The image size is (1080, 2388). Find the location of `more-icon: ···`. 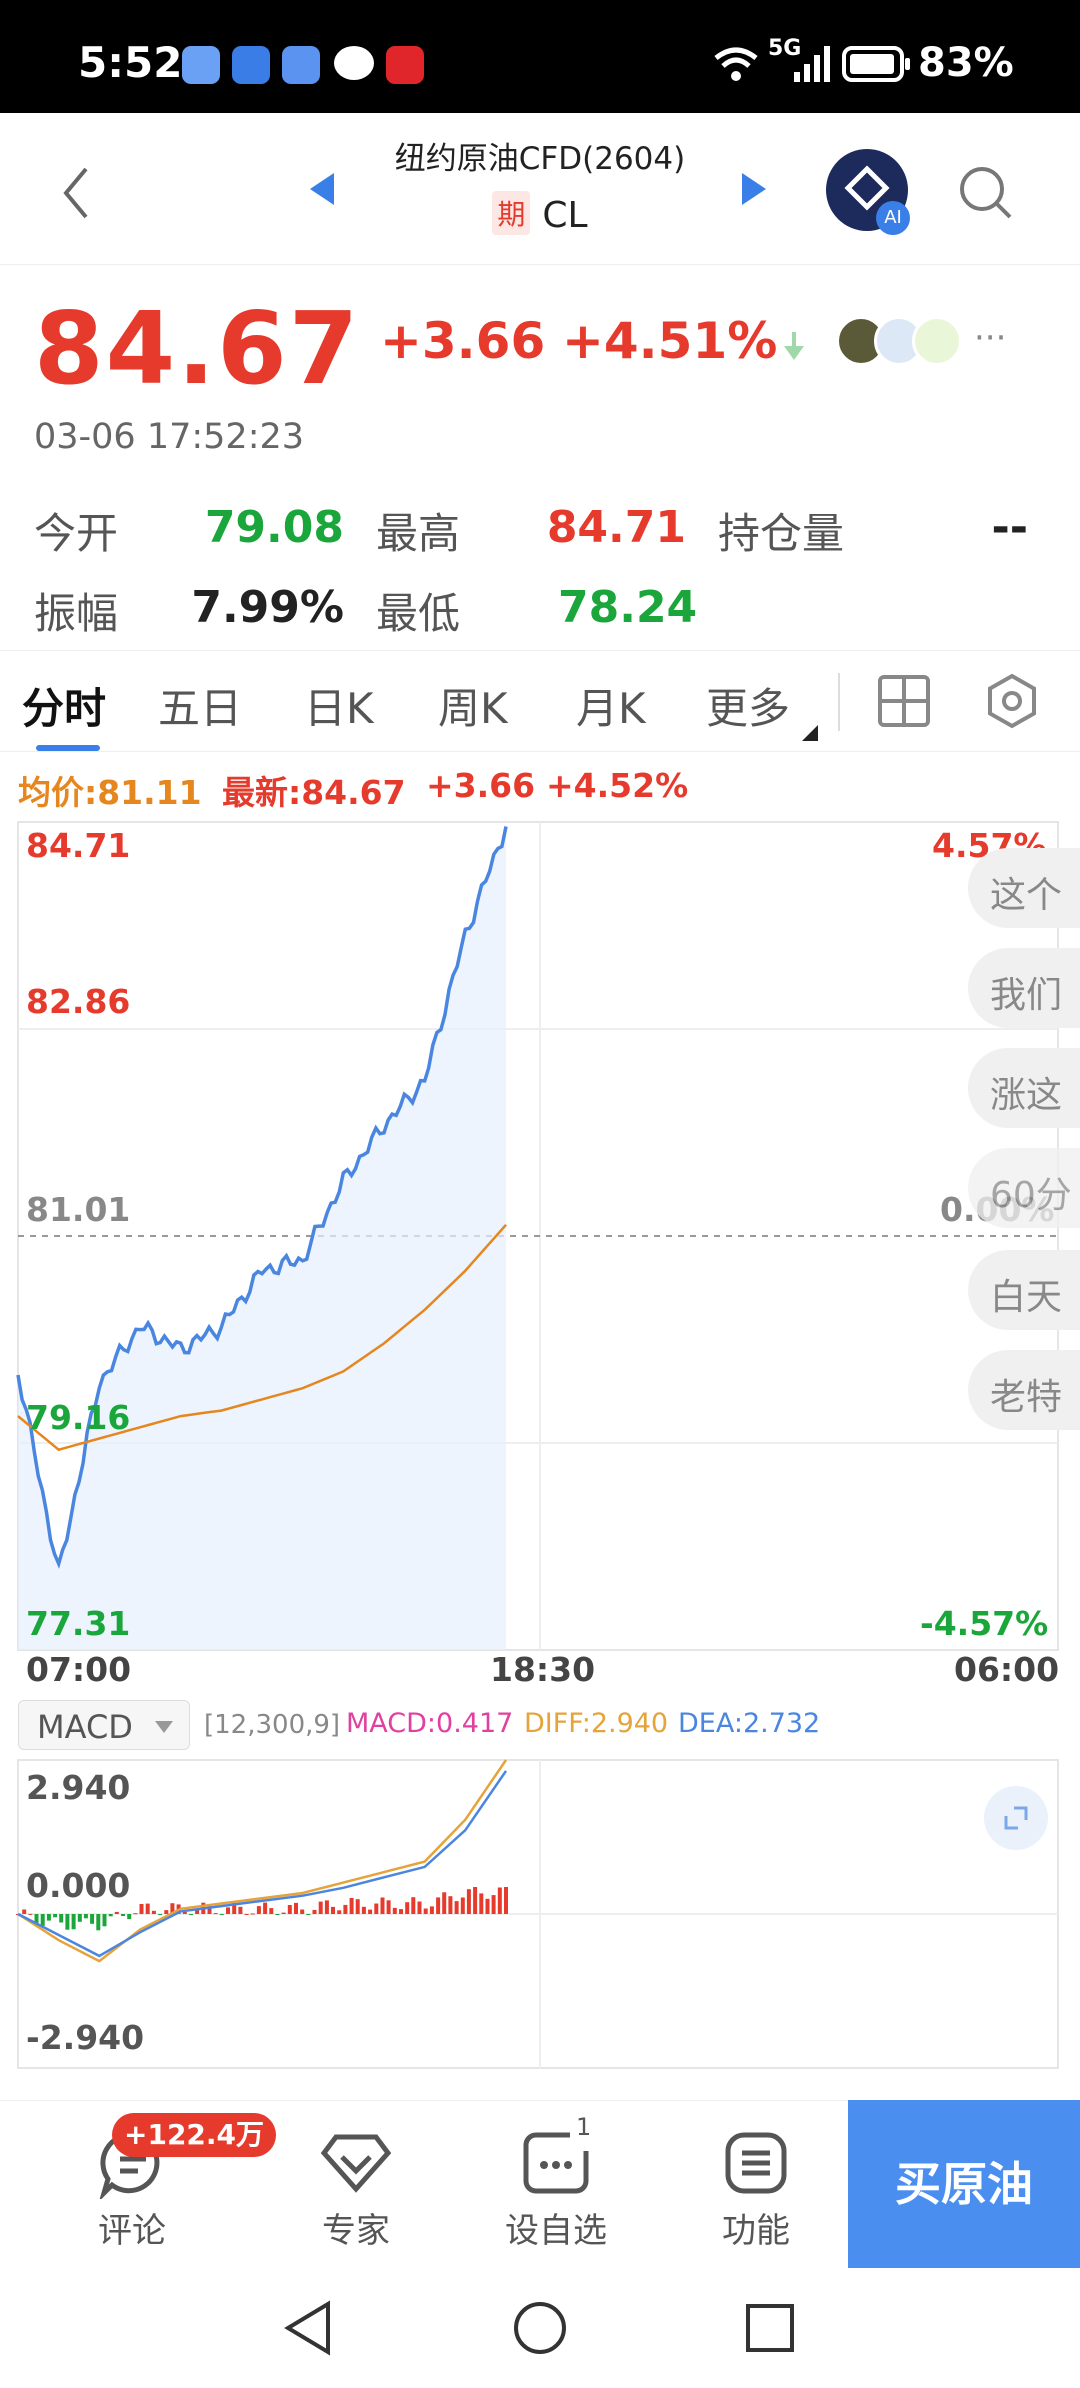

more-icon: ··· is located at coordinates (990, 338).